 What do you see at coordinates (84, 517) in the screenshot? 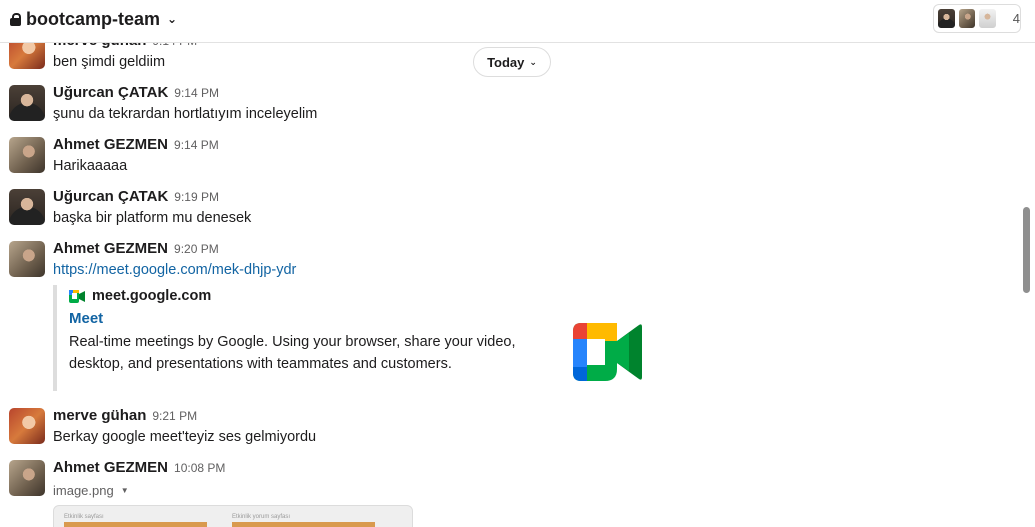
I see `thumb-label: Etkinlik sayfası` at bounding box center [84, 517].